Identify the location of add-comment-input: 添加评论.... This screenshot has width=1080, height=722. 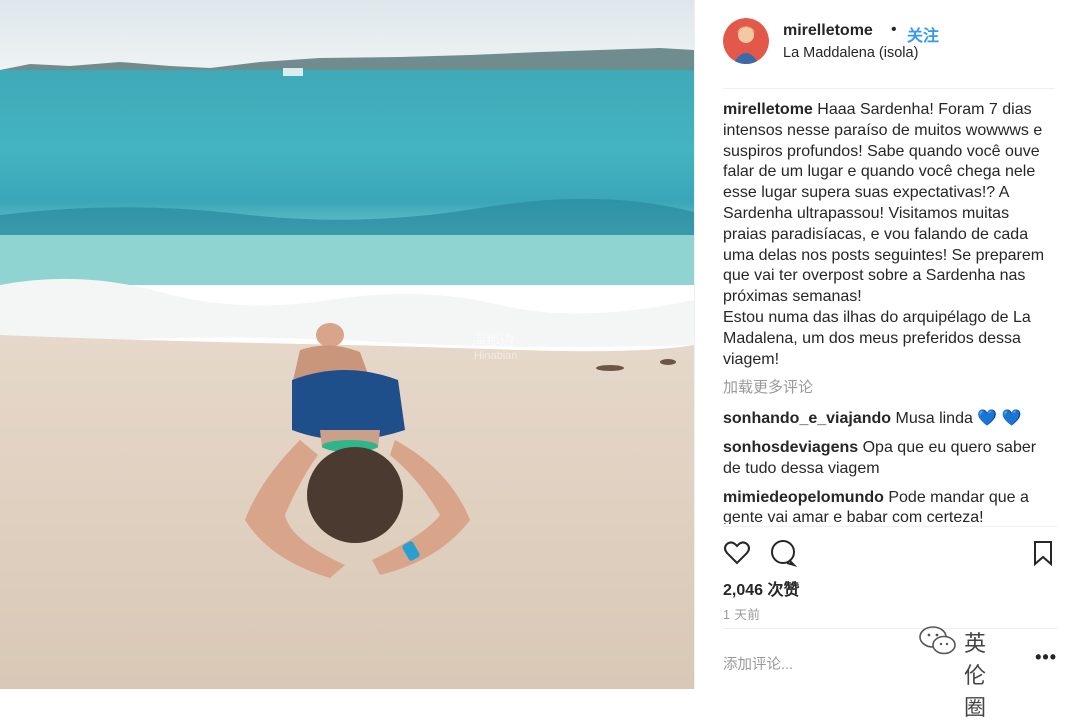
(758, 663).